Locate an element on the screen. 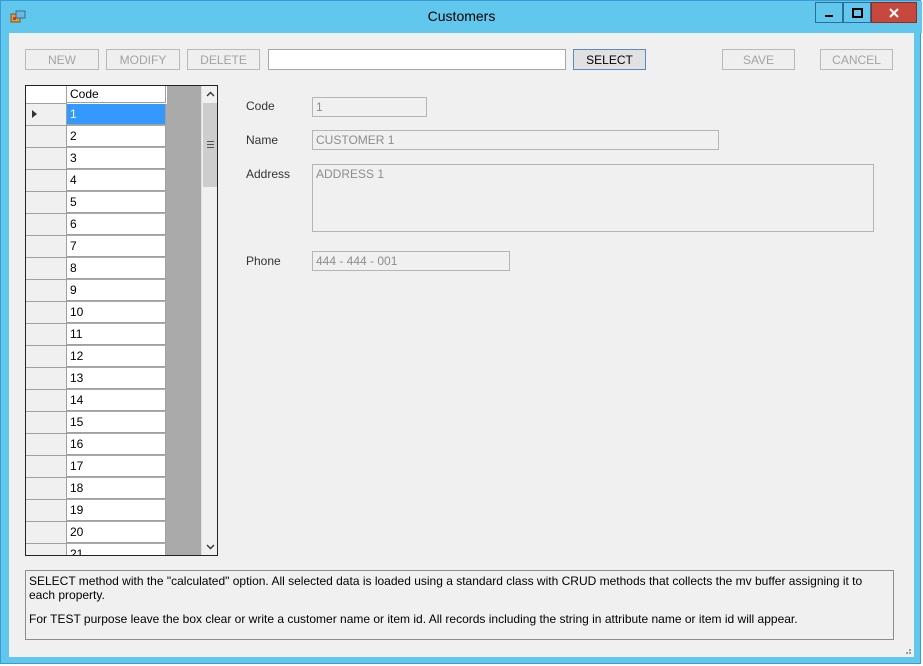  maximize-button is located at coordinates (857, 12).